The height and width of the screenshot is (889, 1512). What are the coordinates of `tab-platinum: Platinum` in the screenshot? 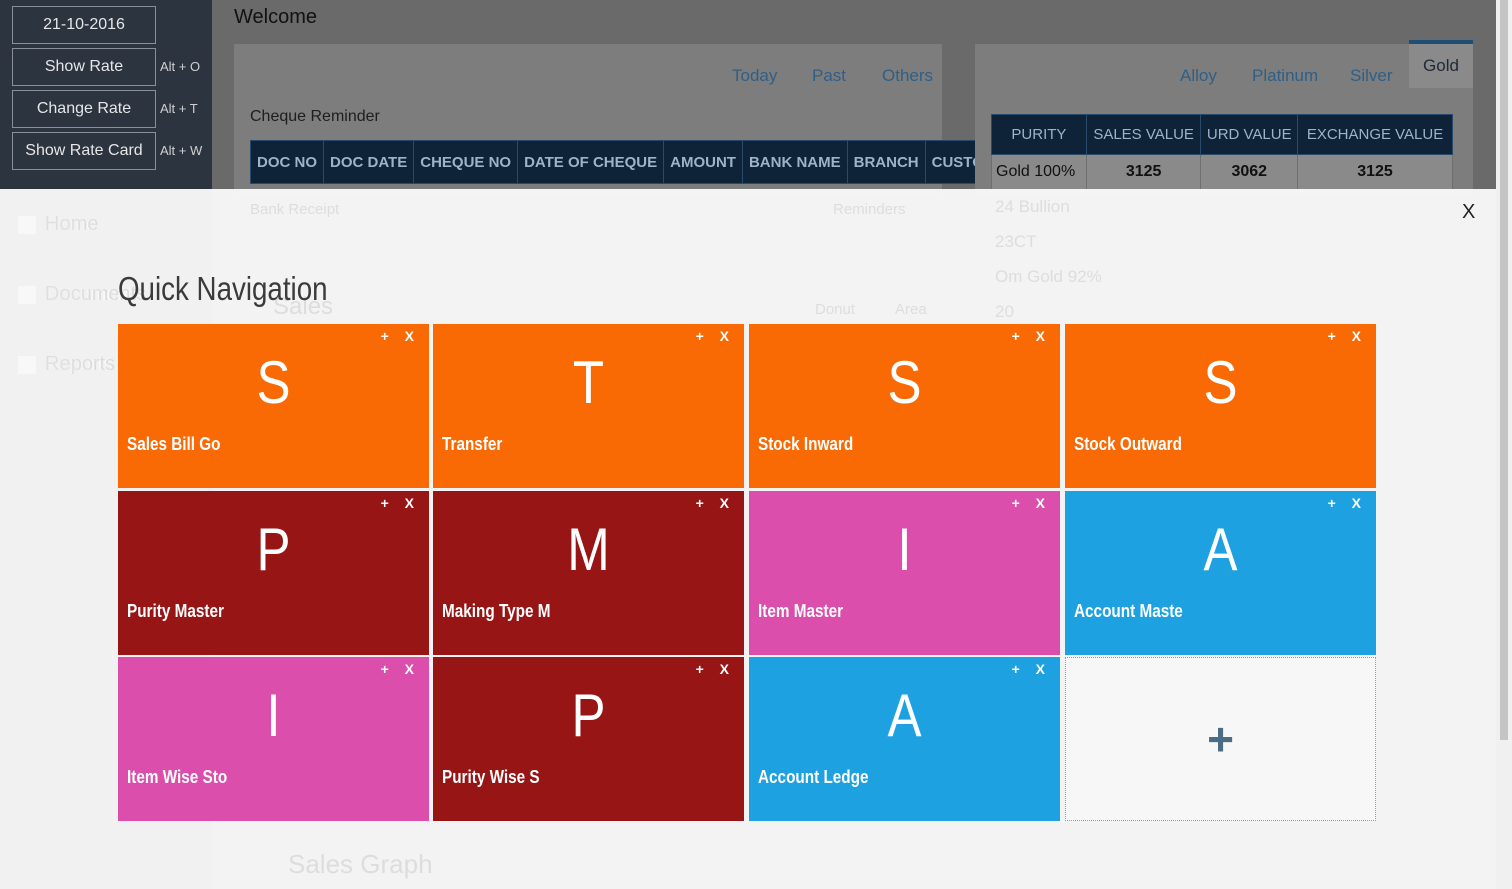 It's located at (1285, 76).